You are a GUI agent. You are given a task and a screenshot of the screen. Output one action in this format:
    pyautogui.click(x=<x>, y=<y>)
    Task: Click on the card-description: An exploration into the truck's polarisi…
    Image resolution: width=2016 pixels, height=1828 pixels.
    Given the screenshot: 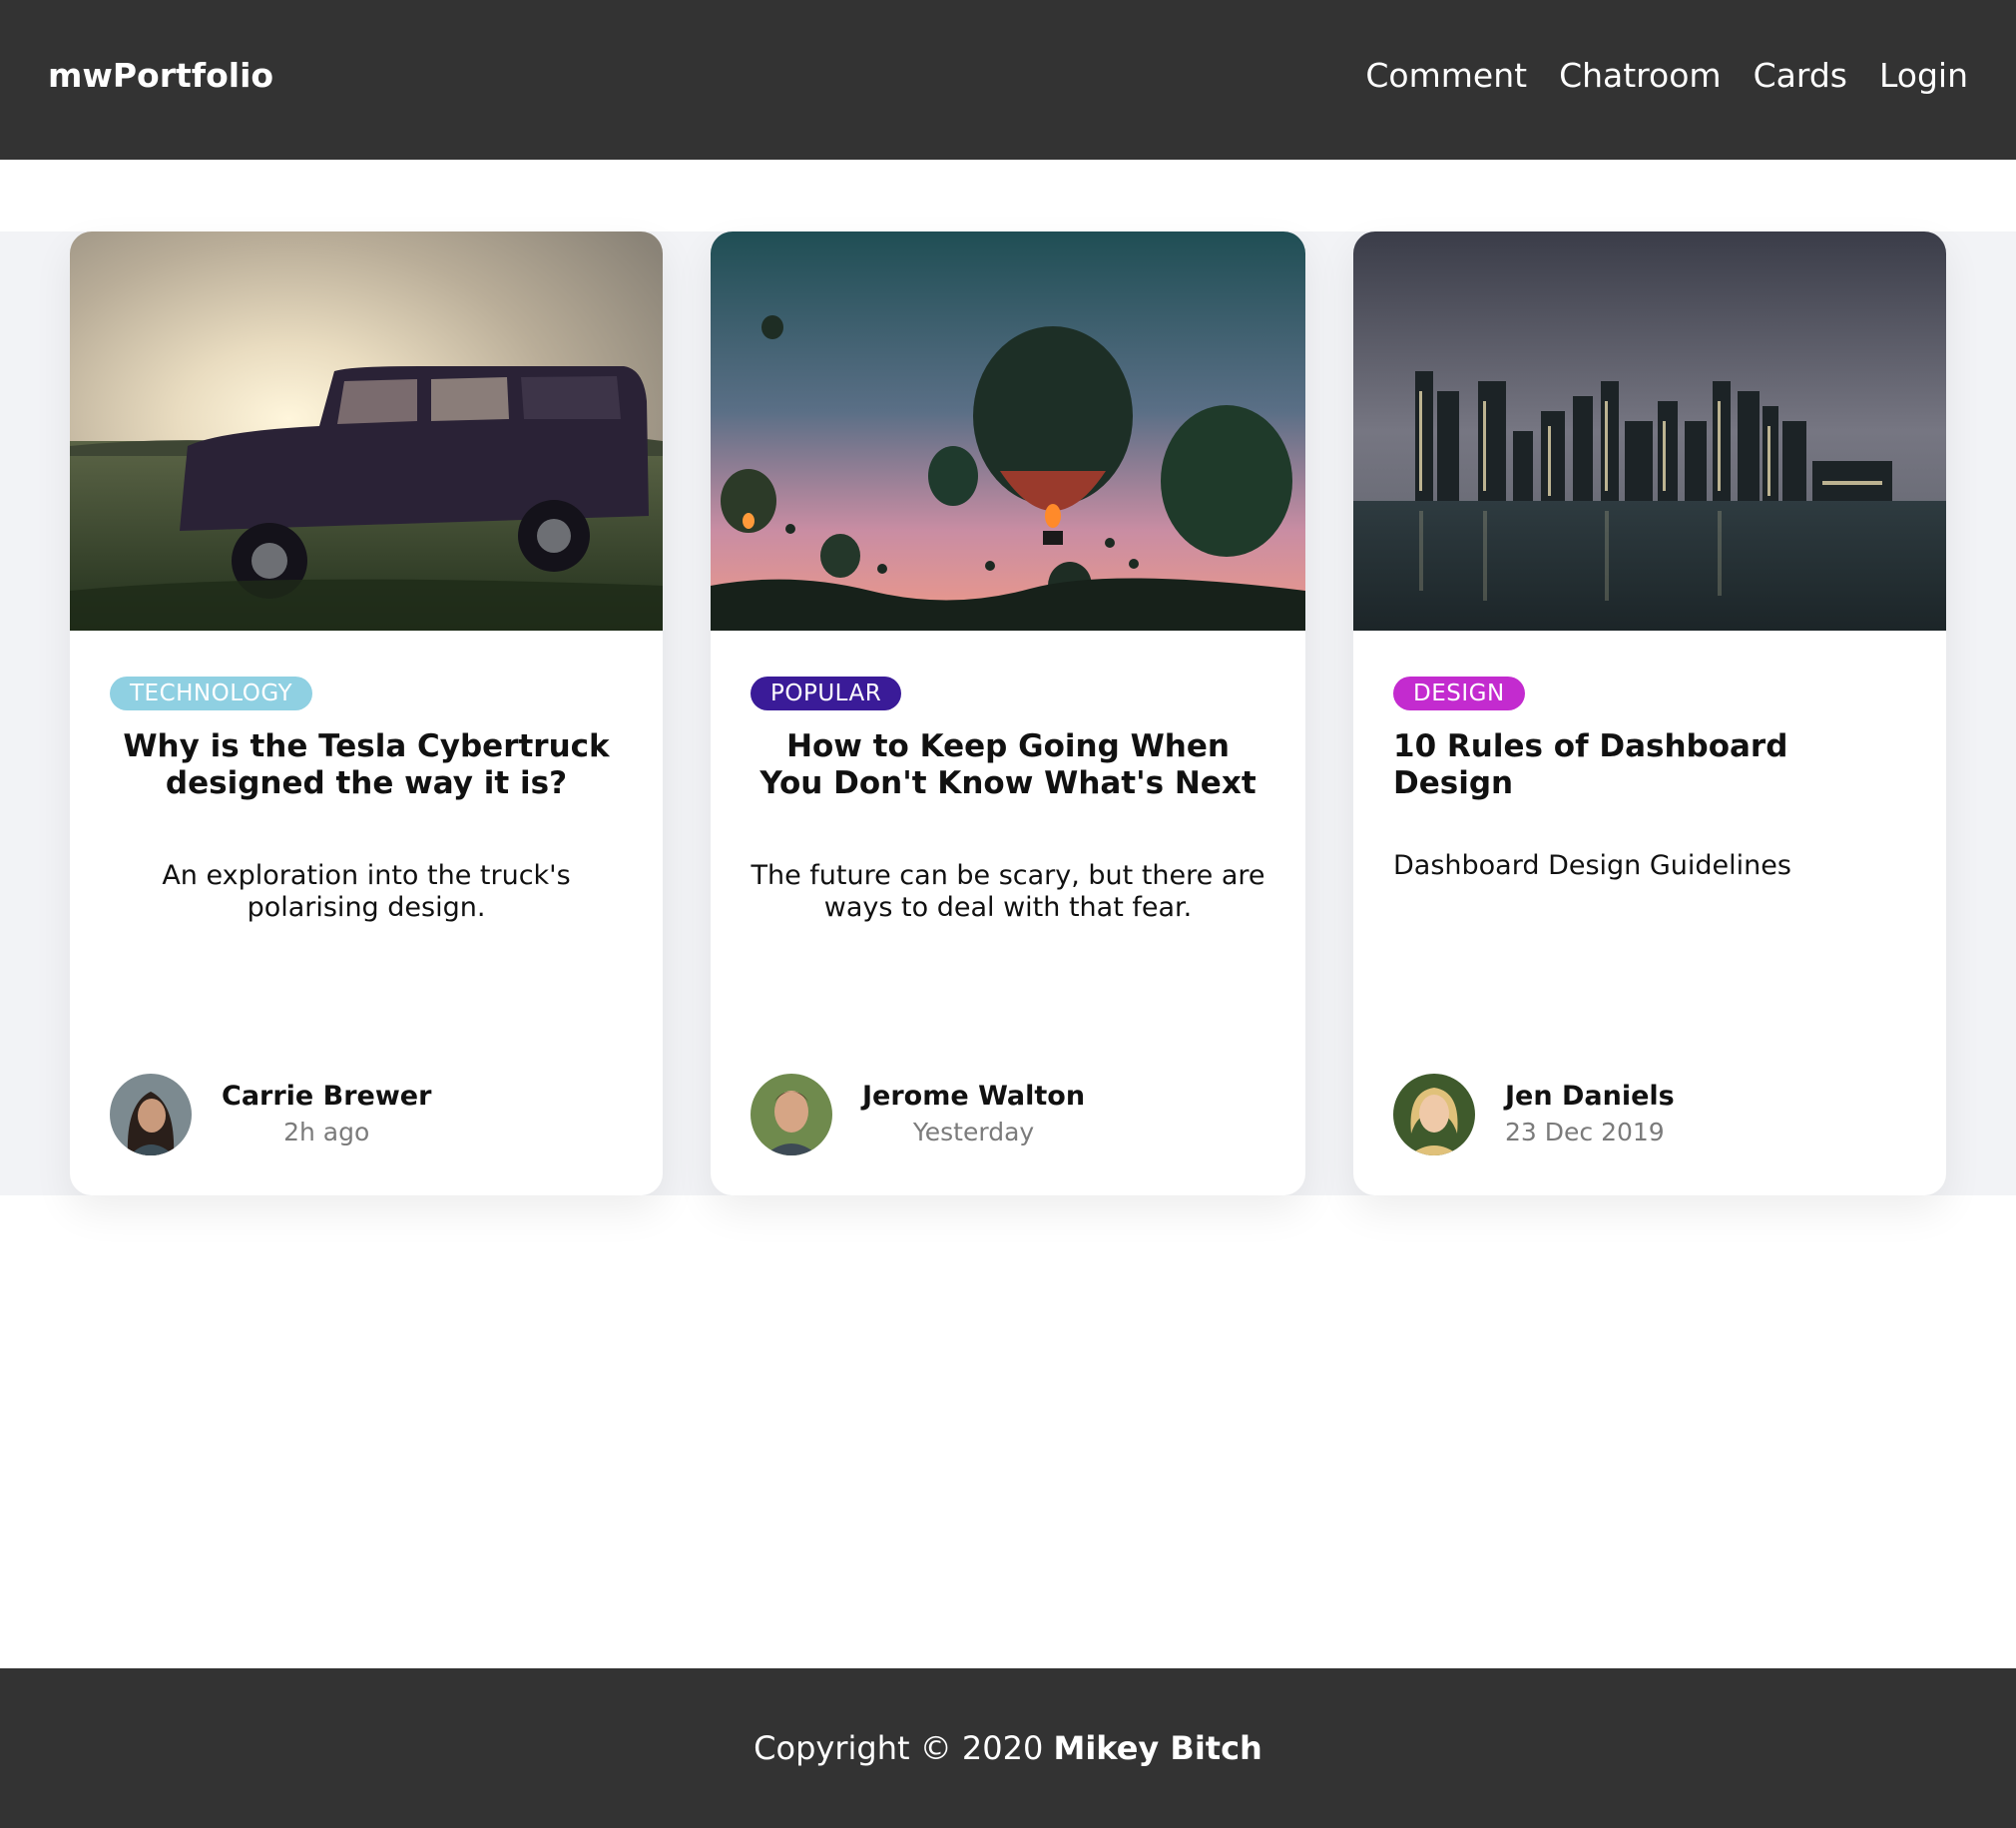 What is the action you would take?
    pyautogui.click(x=366, y=891)
    